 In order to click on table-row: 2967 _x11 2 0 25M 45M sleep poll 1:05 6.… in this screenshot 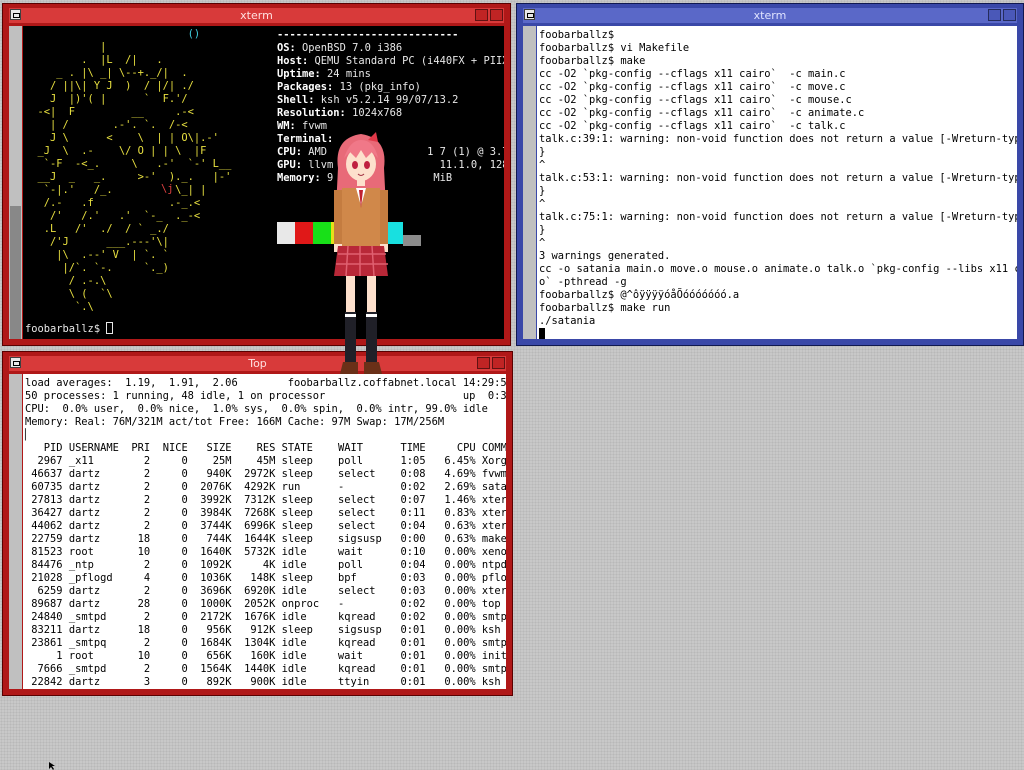, I will do `click(265, 461)`.